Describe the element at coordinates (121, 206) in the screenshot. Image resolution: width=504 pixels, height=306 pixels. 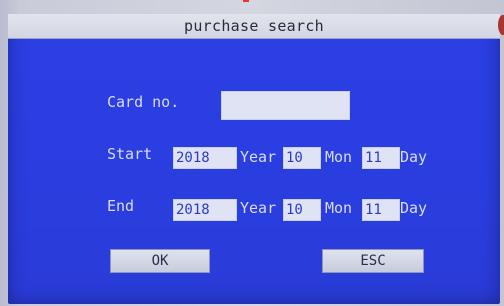
I see `end-label: End` at that location.